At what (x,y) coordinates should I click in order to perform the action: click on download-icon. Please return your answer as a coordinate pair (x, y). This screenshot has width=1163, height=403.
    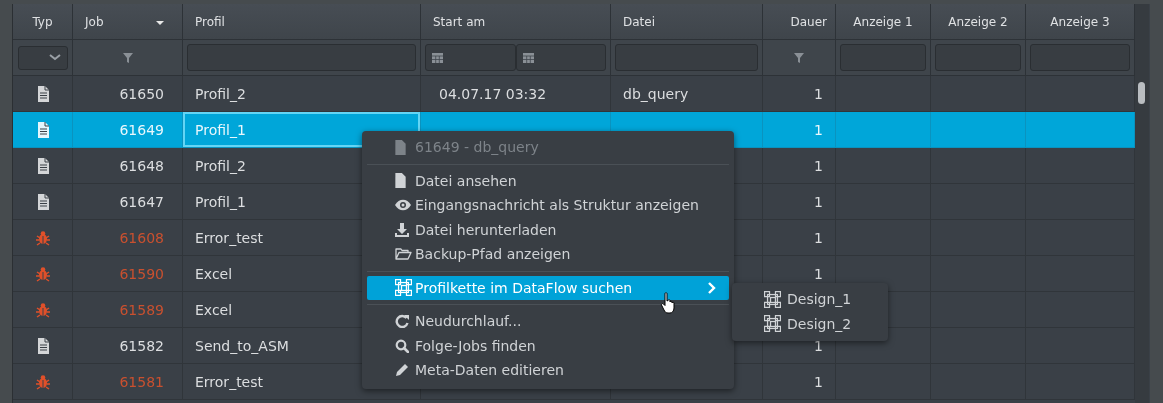
    Looking at the image, I should click on (402, 229).